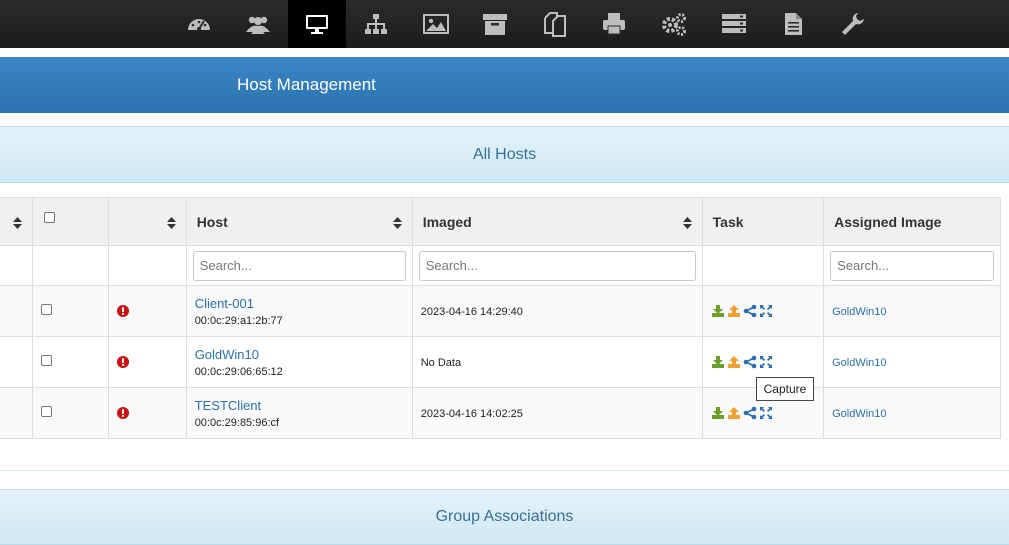 The image size is (1009, 545). What do you see at coordinates (441, 363) in the screenshot?
I see `imaged-date: No Data` at bounding box center [441, 363].